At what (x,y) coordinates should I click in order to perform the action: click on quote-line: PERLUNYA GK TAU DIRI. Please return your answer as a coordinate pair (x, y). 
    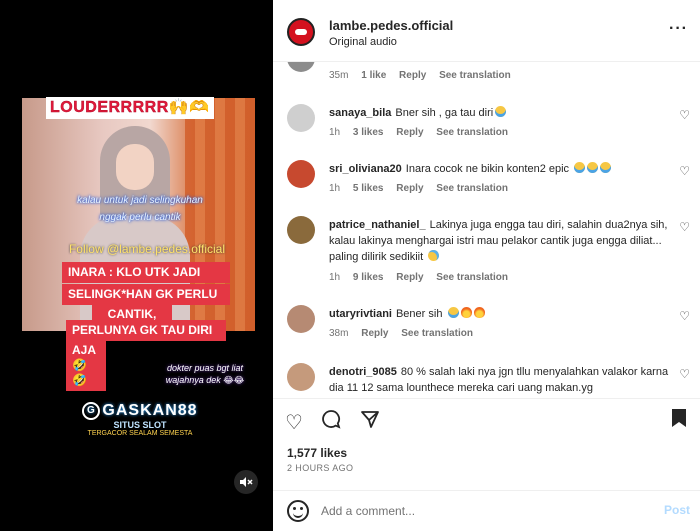
    Looking at the image, I should click on (146, 330).